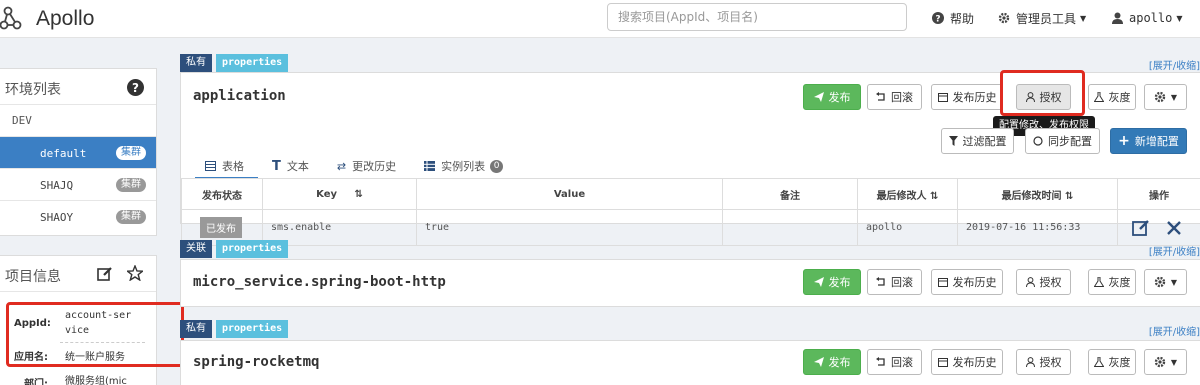 The width and height of the screenshot is (1200, 385). What do you see at coordinates (63, 153) in the screenshot?
I see `cluster-name: default` at bounding box center [63, 153].